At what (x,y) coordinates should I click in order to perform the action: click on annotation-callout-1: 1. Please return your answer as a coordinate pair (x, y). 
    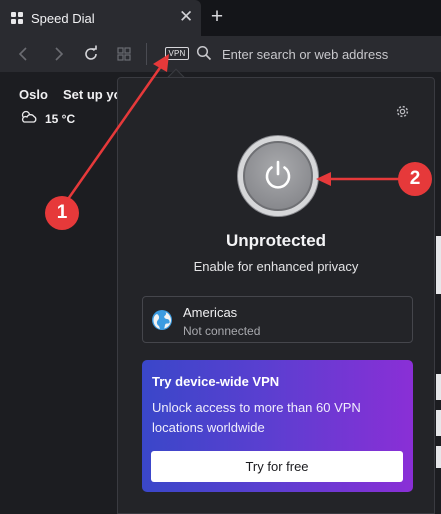
    Looking at the image, I should click on (62, 213).